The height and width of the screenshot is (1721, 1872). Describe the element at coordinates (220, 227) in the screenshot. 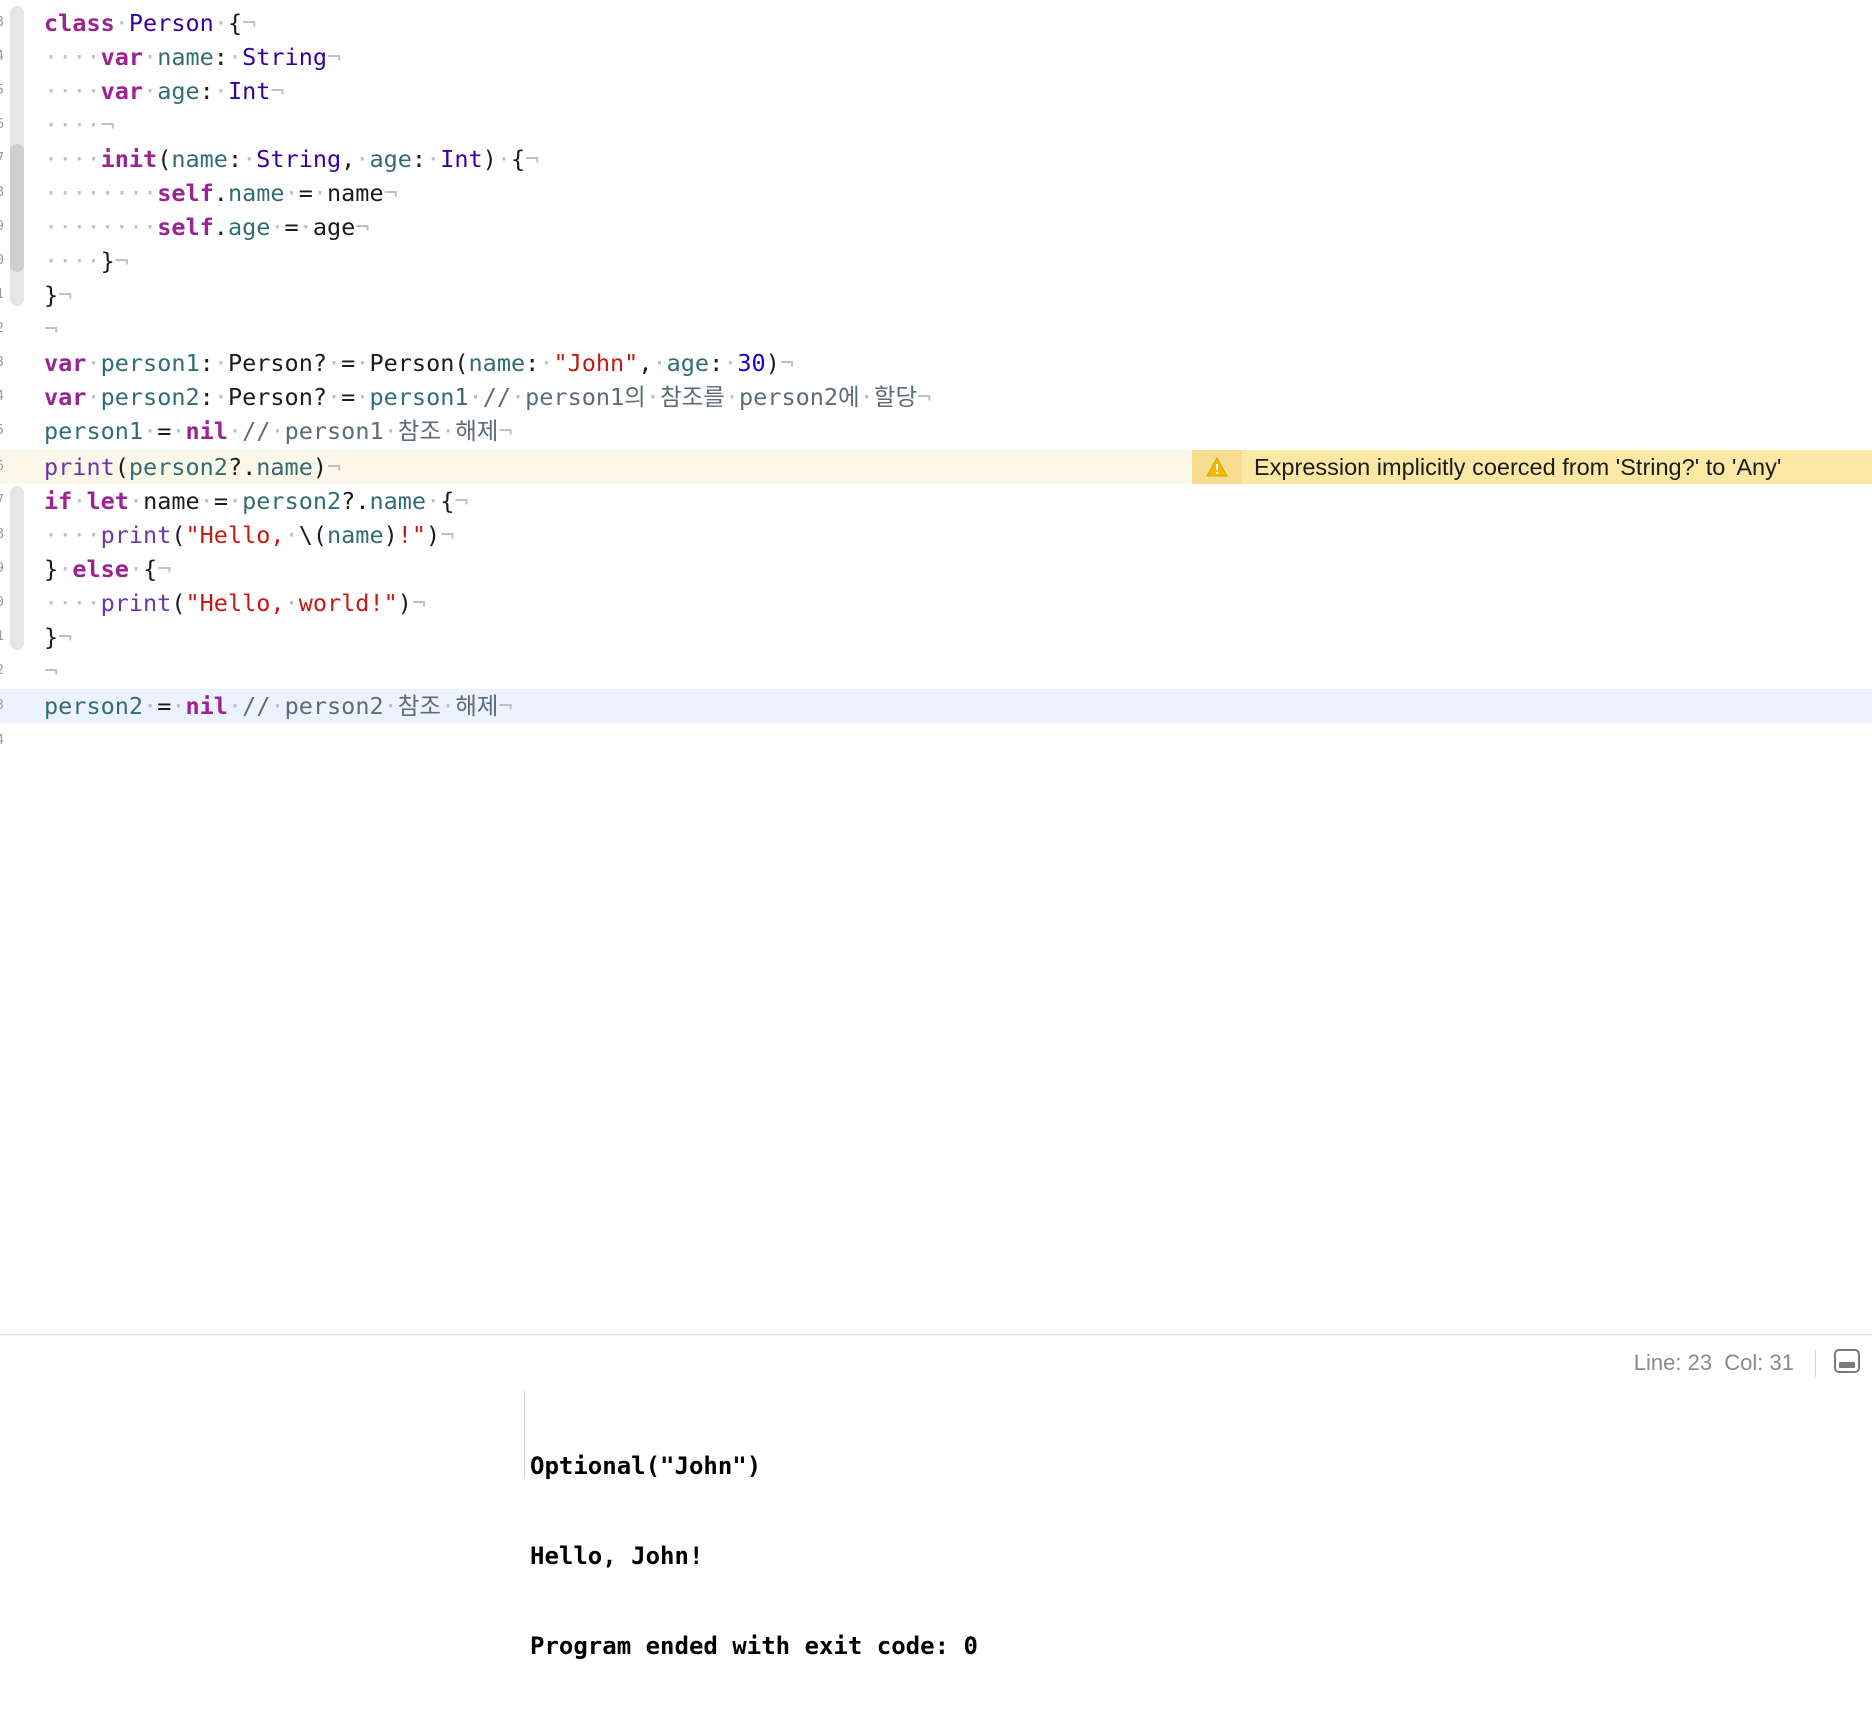

I see `code-token: .` at that location.